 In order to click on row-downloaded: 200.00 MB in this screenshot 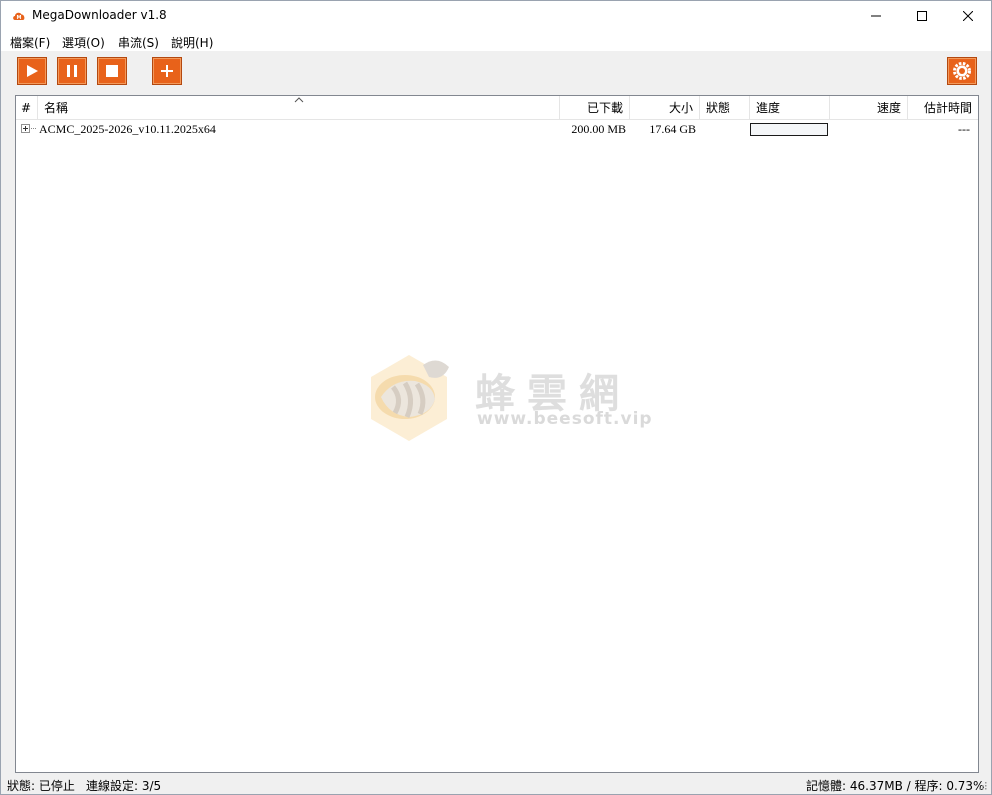, I will do `click(598, 129)`.